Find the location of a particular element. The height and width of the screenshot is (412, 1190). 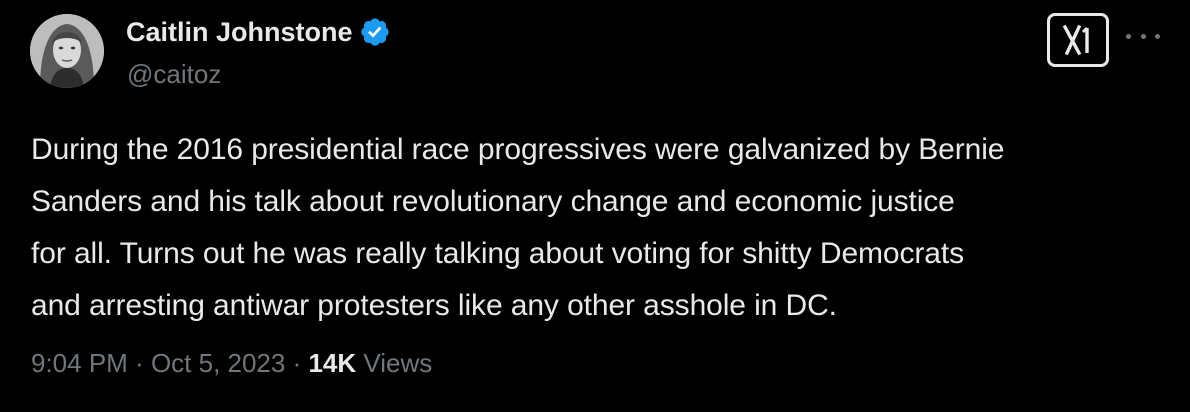

tweet-date: Oct 5, 2023 is located at coordinates (218, 363).